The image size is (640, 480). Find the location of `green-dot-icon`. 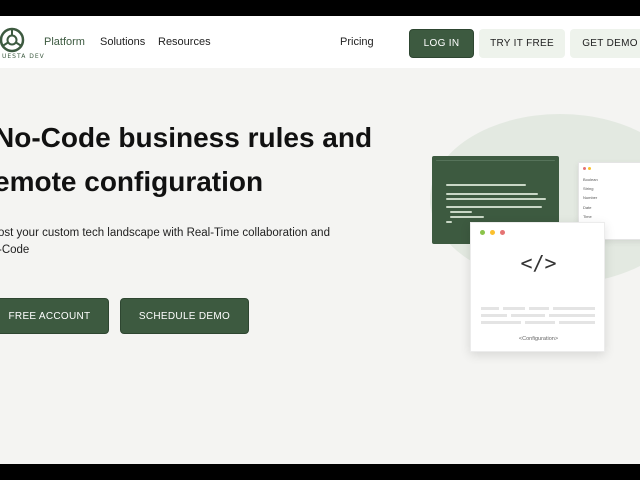

green-dot-icon is located at coordinates (482, 232).